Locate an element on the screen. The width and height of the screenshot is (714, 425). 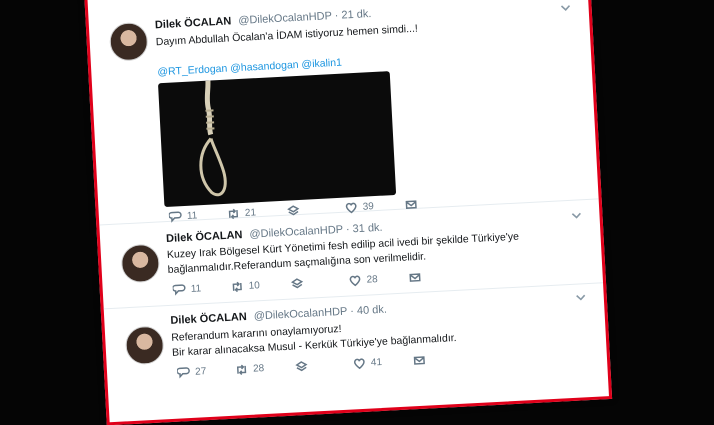
like-button: 28 is located at coordinates (378, 279).